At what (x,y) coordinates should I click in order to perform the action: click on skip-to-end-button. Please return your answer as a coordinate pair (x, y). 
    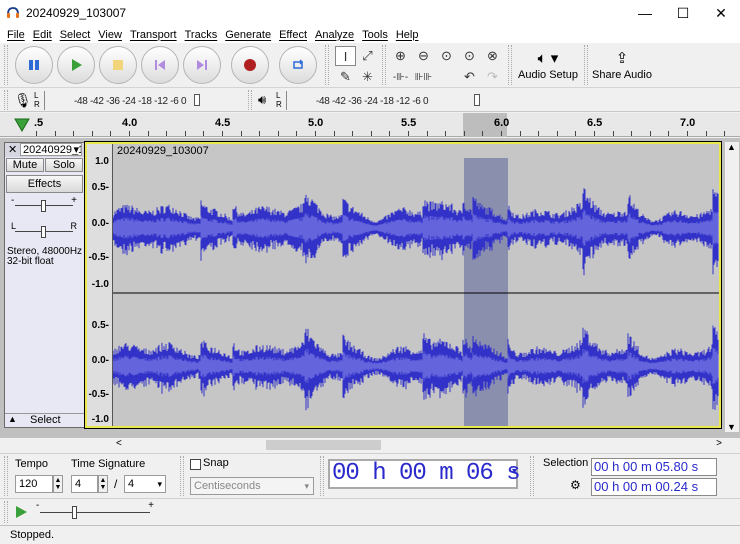
    Looking at the image, I should click on (202, 65).